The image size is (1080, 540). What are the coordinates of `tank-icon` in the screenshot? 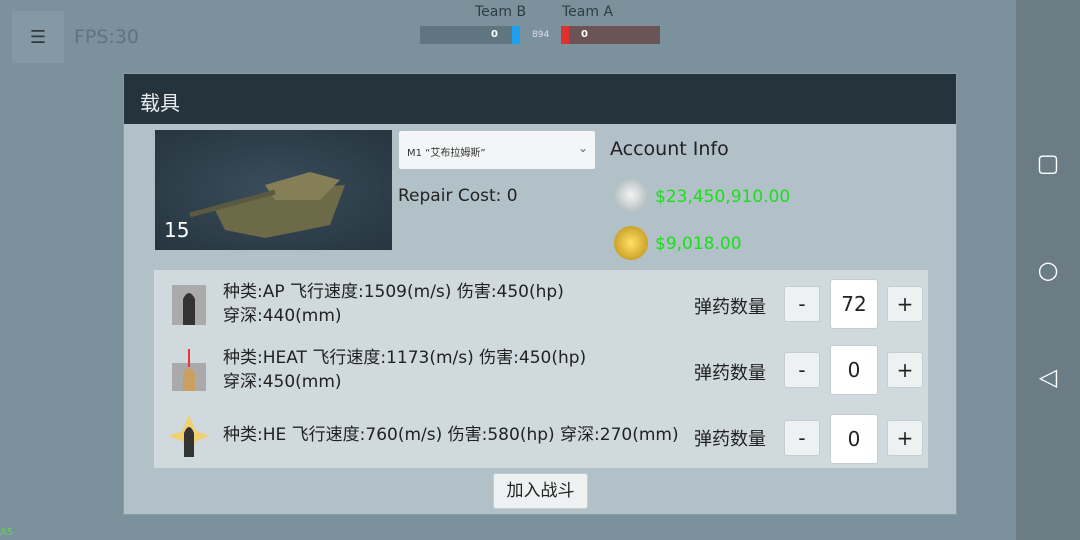 It's located at (267, 205).